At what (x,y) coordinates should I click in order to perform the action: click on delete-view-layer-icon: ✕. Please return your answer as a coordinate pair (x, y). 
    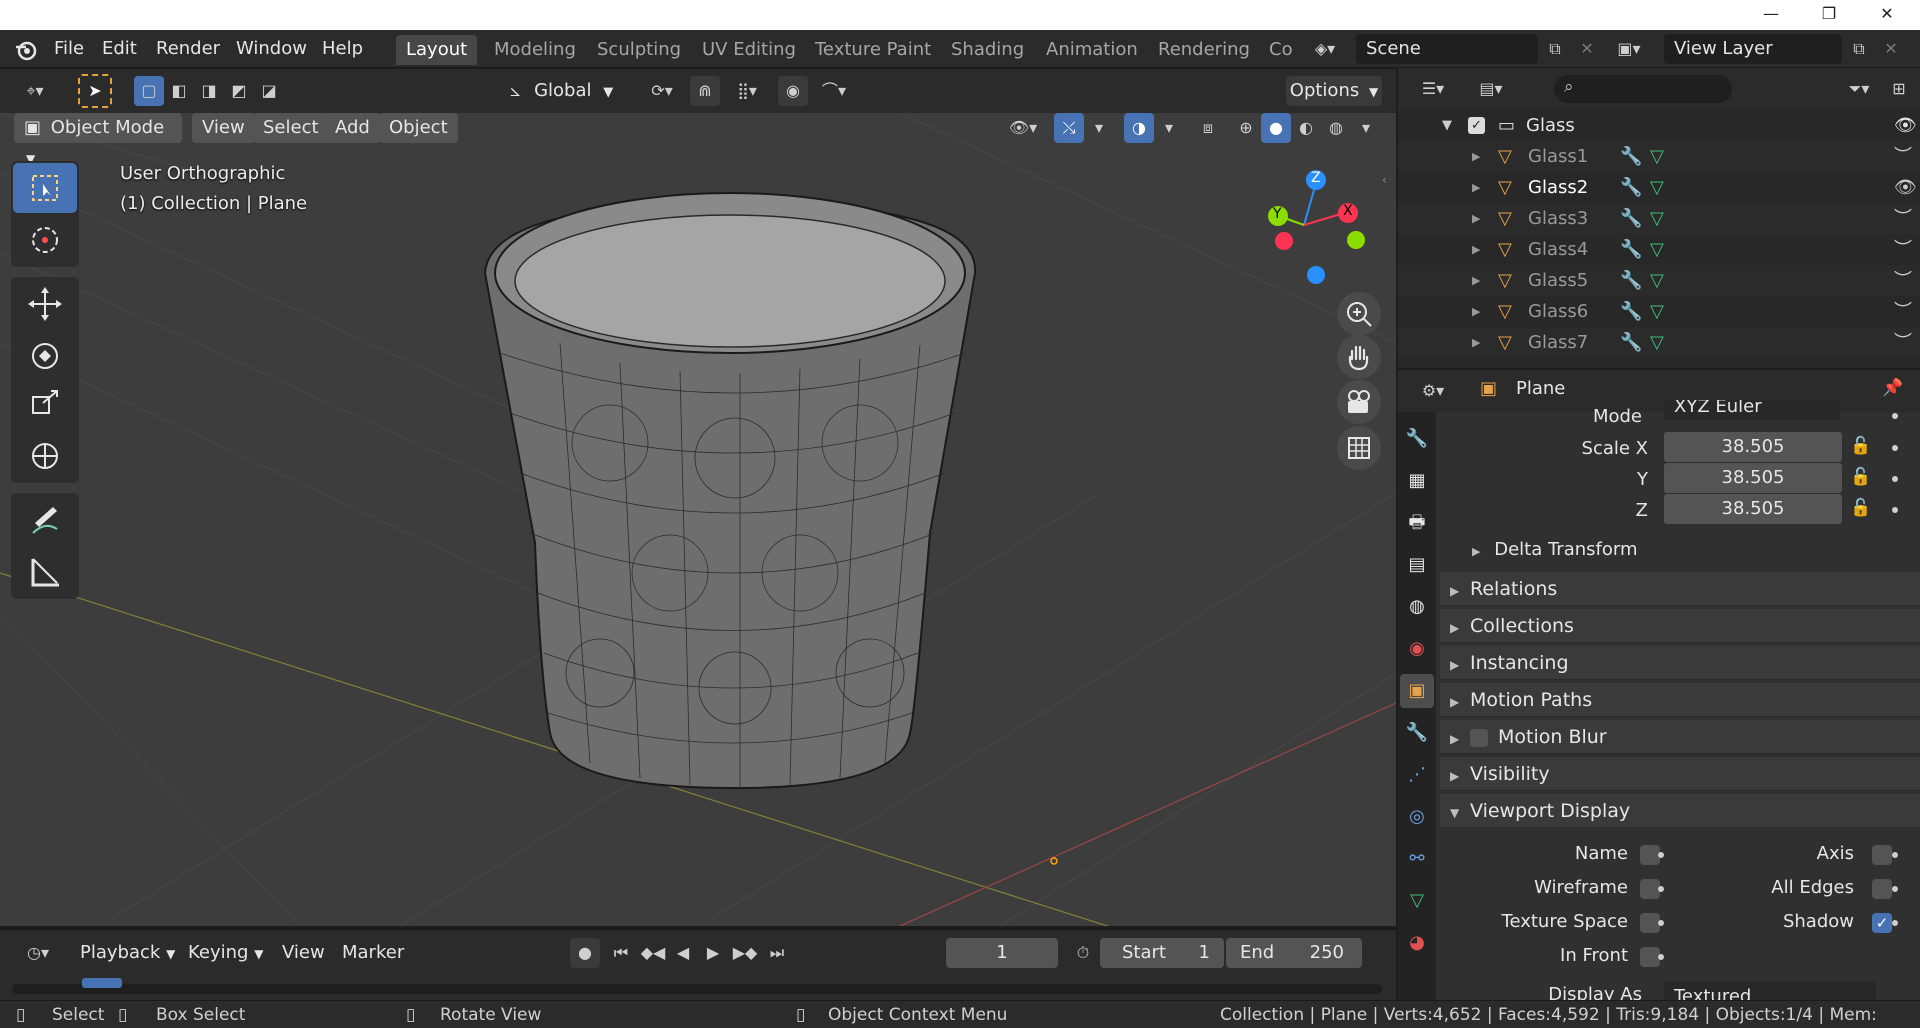
    Looking at the image, I should click on (1891, 49).